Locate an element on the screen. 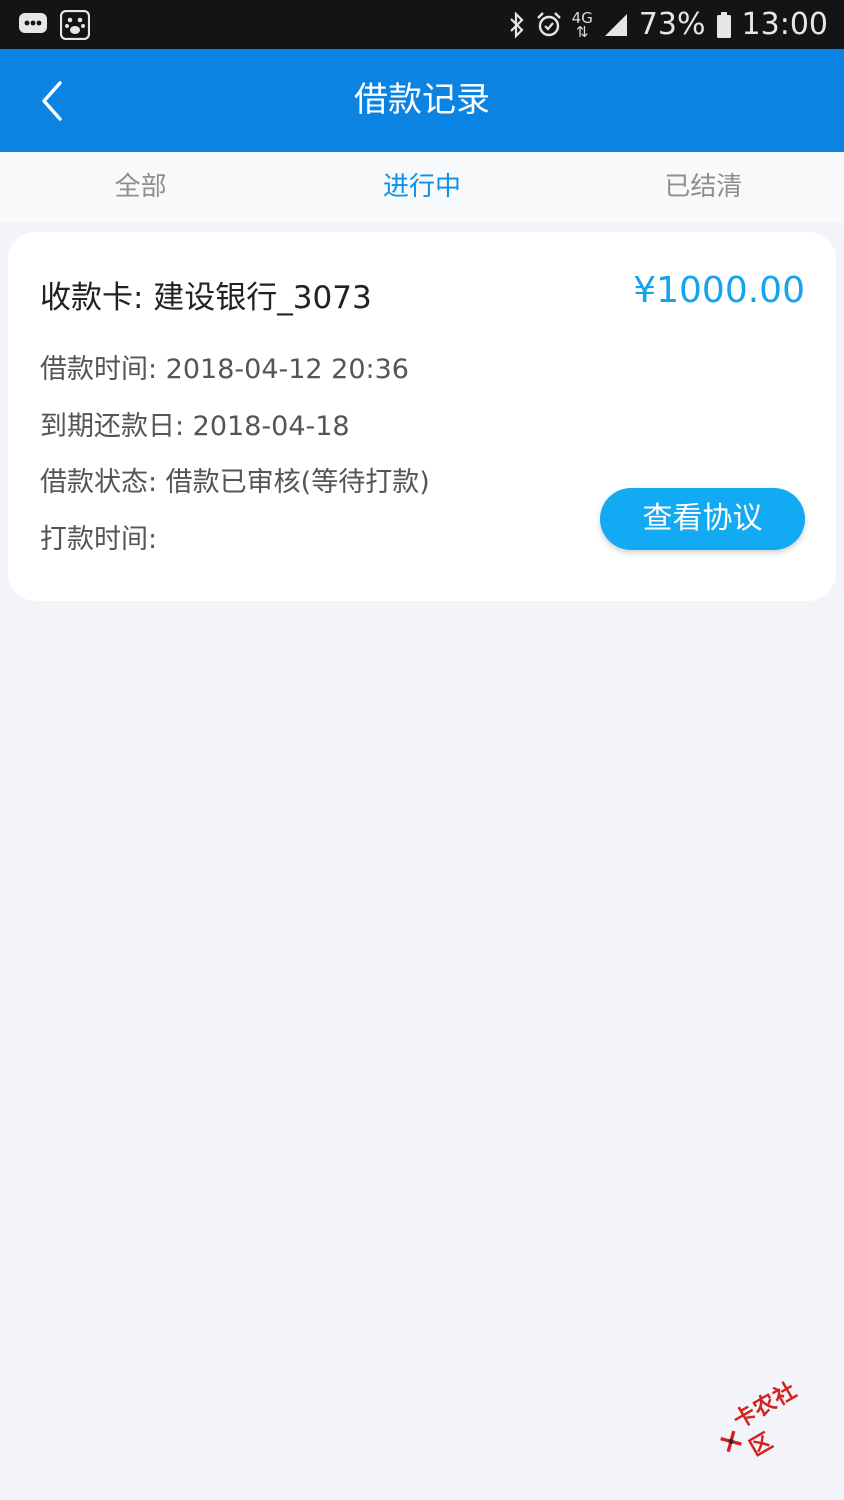 The width and height of the screenshot is (844, 1500). battery-icon is located at coordinates (723, 24).